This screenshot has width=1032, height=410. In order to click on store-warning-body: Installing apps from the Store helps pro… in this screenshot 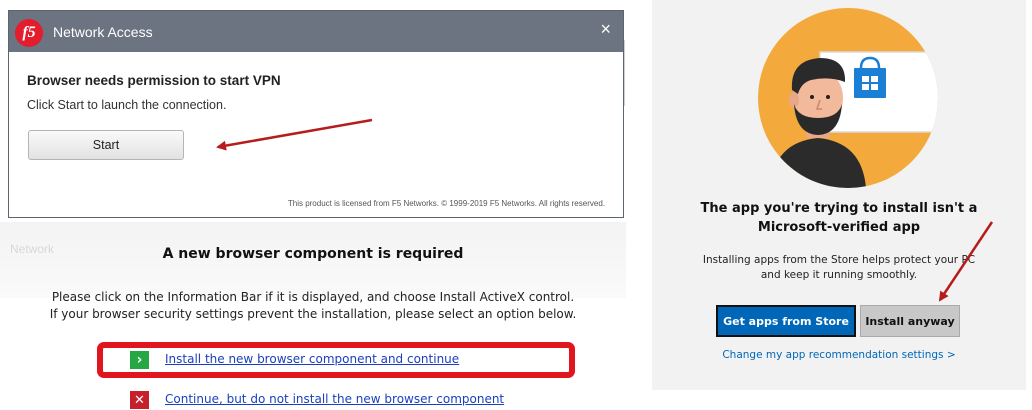, I will do `click(839, 268)`.